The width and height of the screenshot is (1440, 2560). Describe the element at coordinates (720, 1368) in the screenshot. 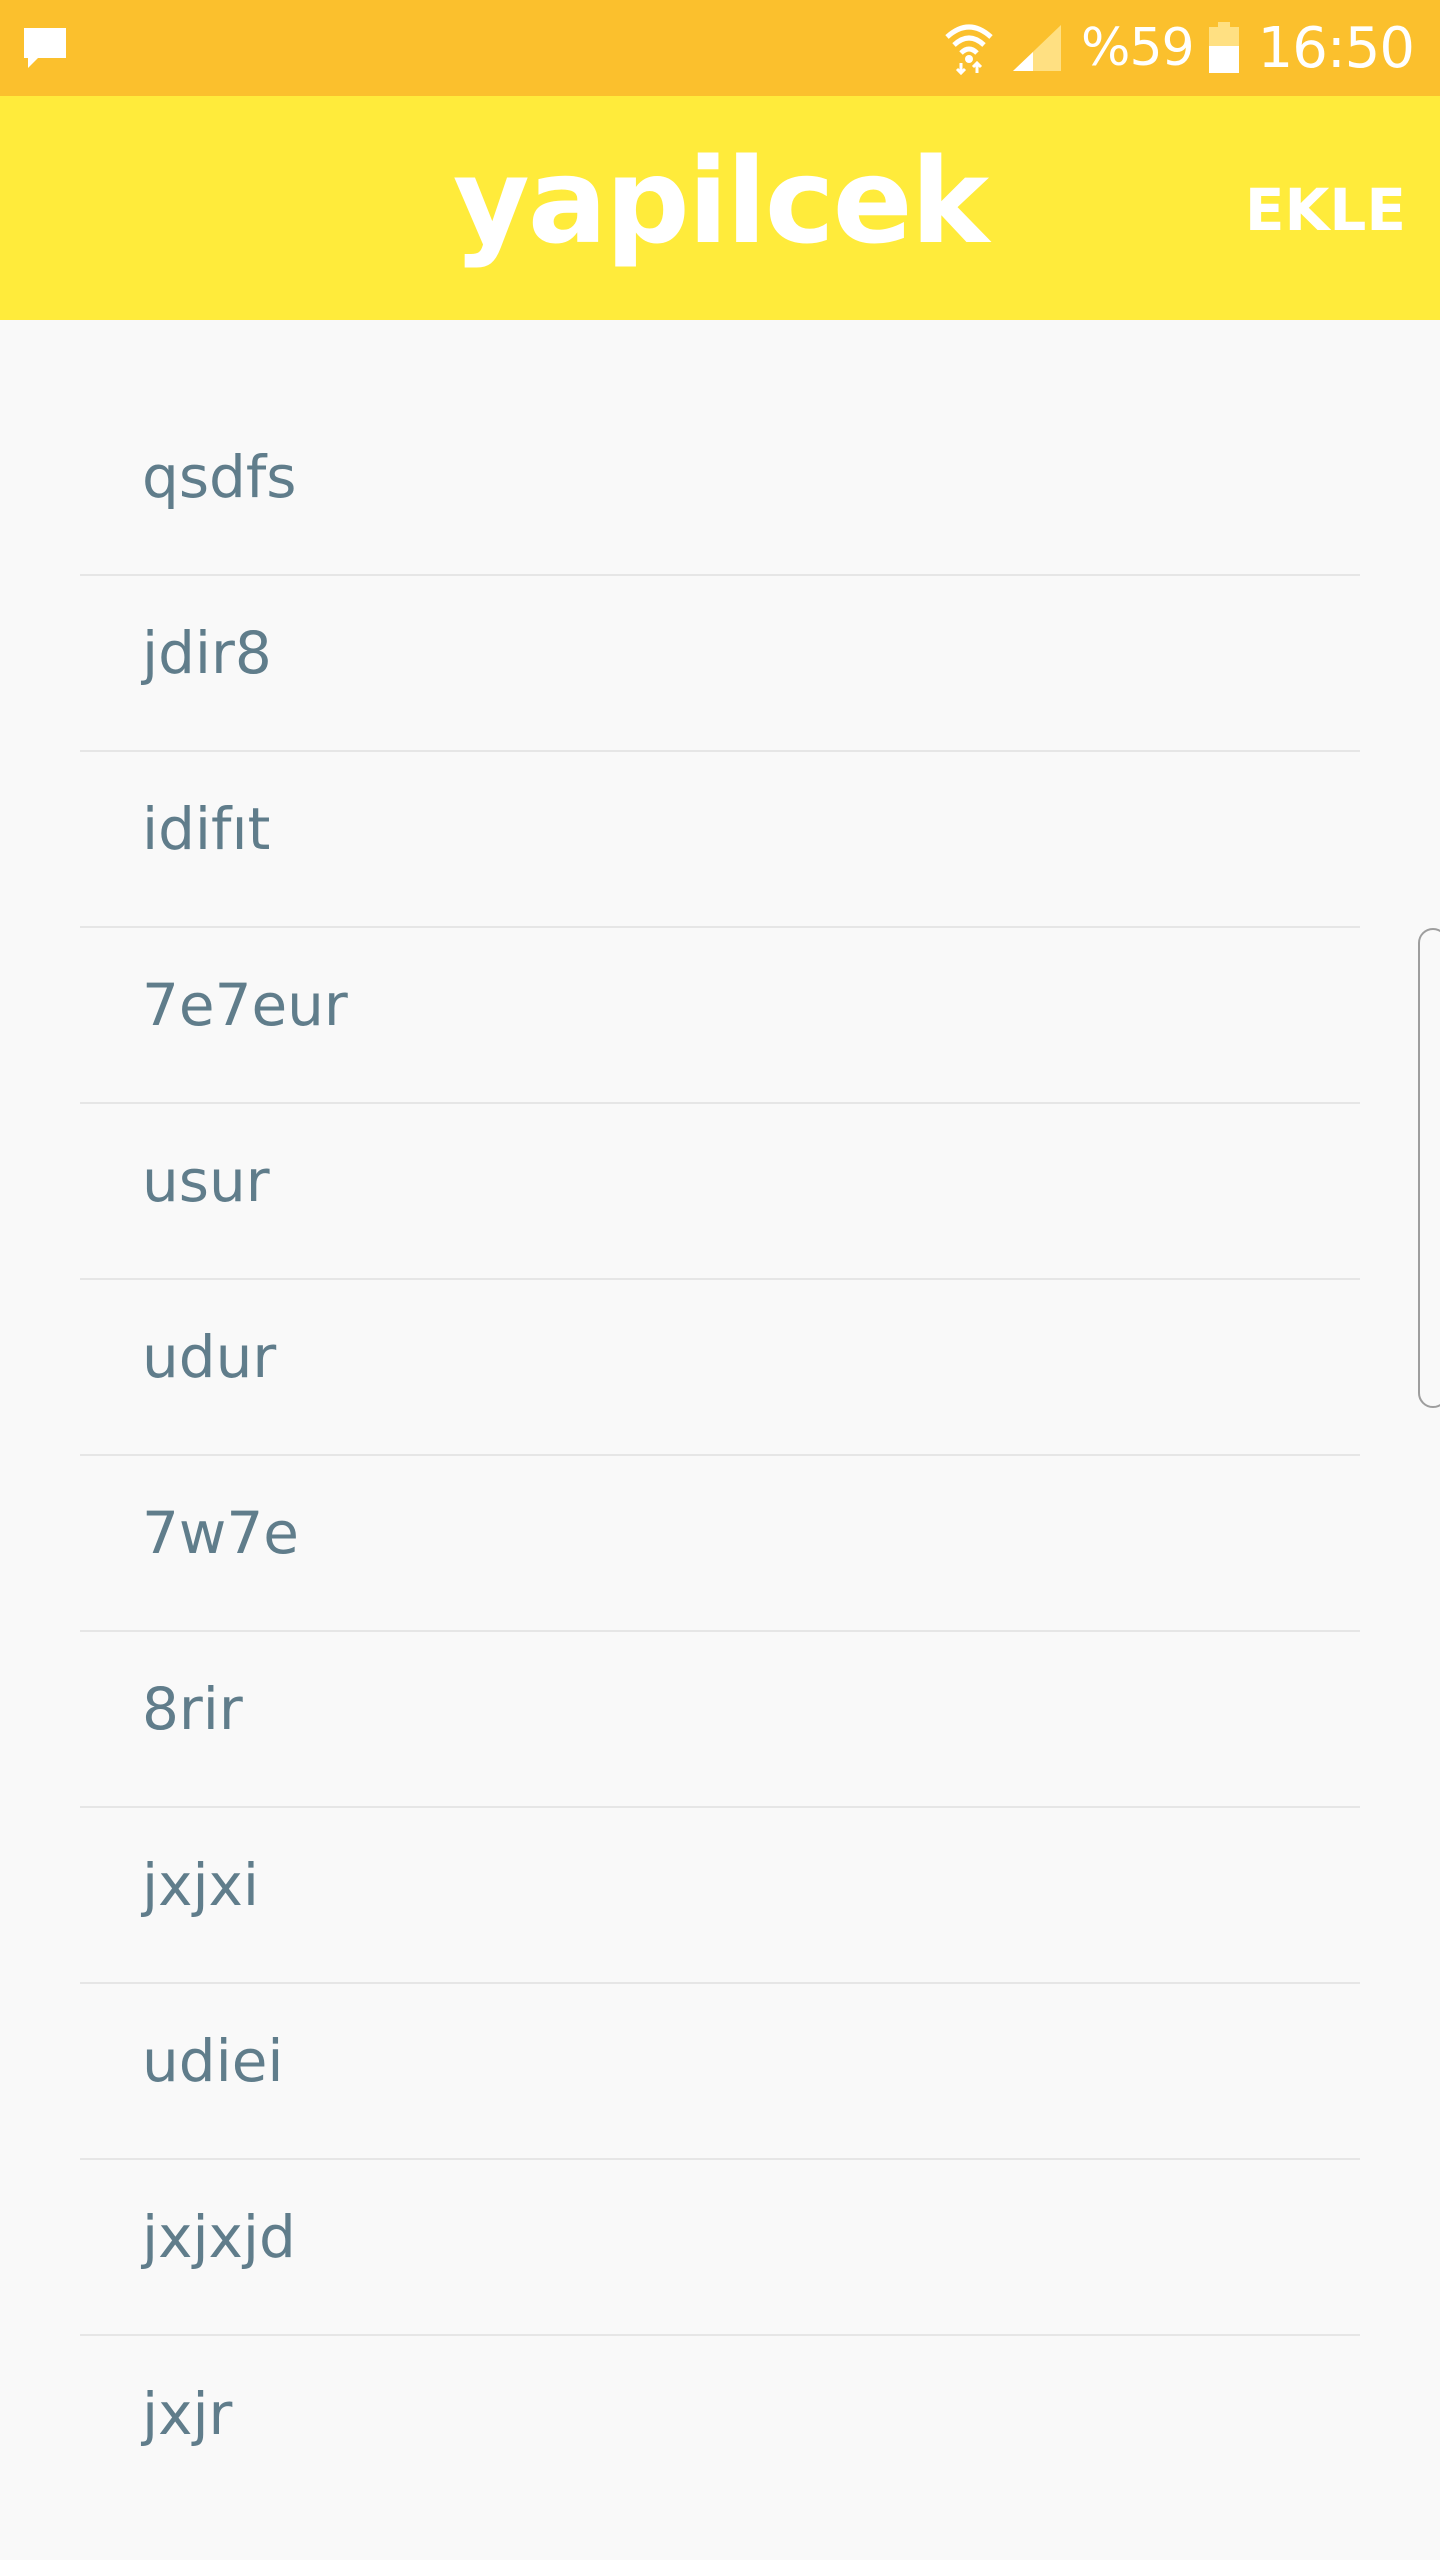

I see `list-item: udur` at that location.